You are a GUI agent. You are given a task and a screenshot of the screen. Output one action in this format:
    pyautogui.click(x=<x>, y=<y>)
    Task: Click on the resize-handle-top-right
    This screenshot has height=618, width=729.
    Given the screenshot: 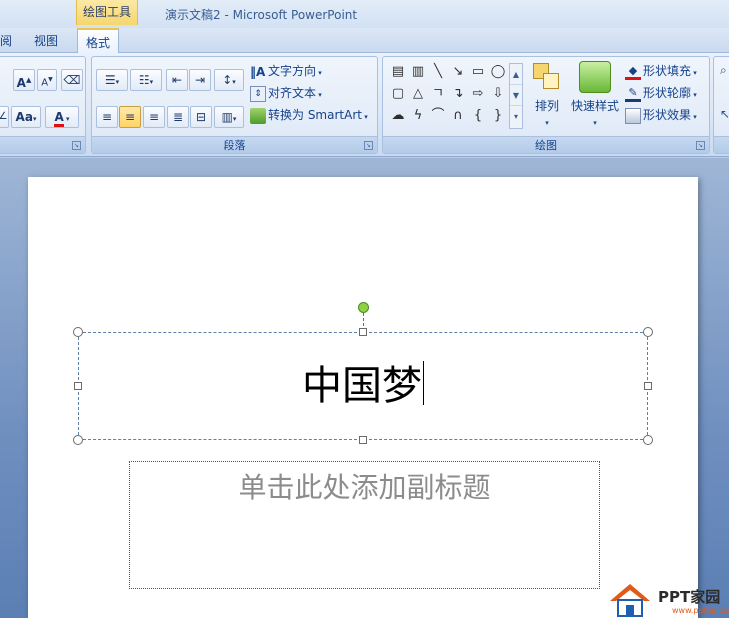 What is the action you would take?
    pyautogui.click(x=648, y=332)
    